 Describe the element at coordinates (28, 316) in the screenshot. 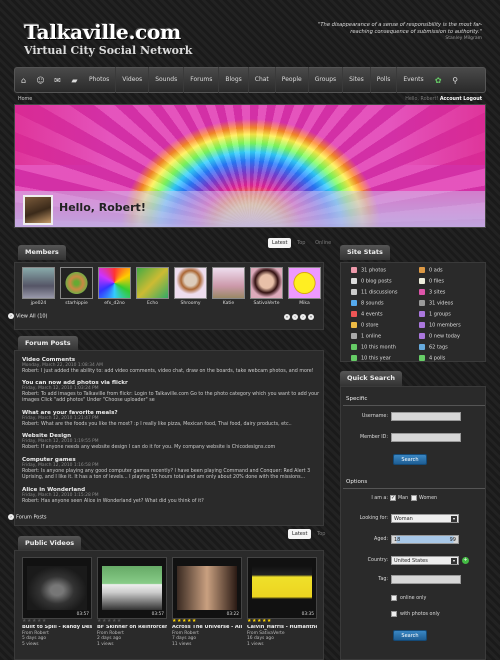

I see `view-all-members-link: › View All (10)` at that location.